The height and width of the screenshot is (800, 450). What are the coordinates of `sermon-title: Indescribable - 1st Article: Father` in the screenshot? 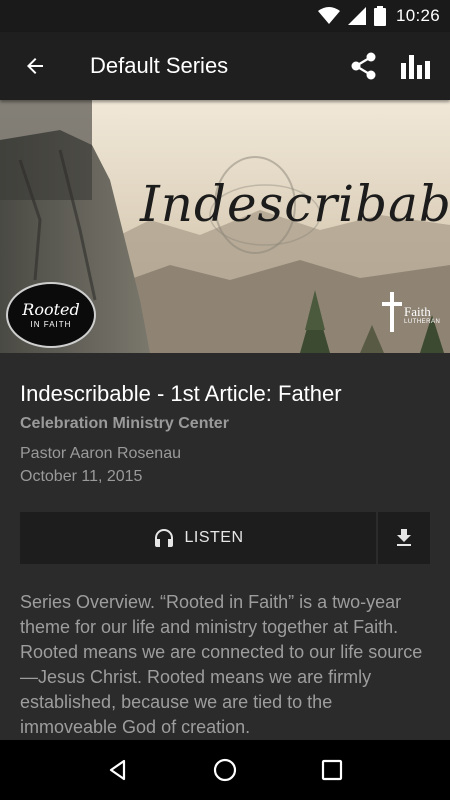 It's located at (181, 393).